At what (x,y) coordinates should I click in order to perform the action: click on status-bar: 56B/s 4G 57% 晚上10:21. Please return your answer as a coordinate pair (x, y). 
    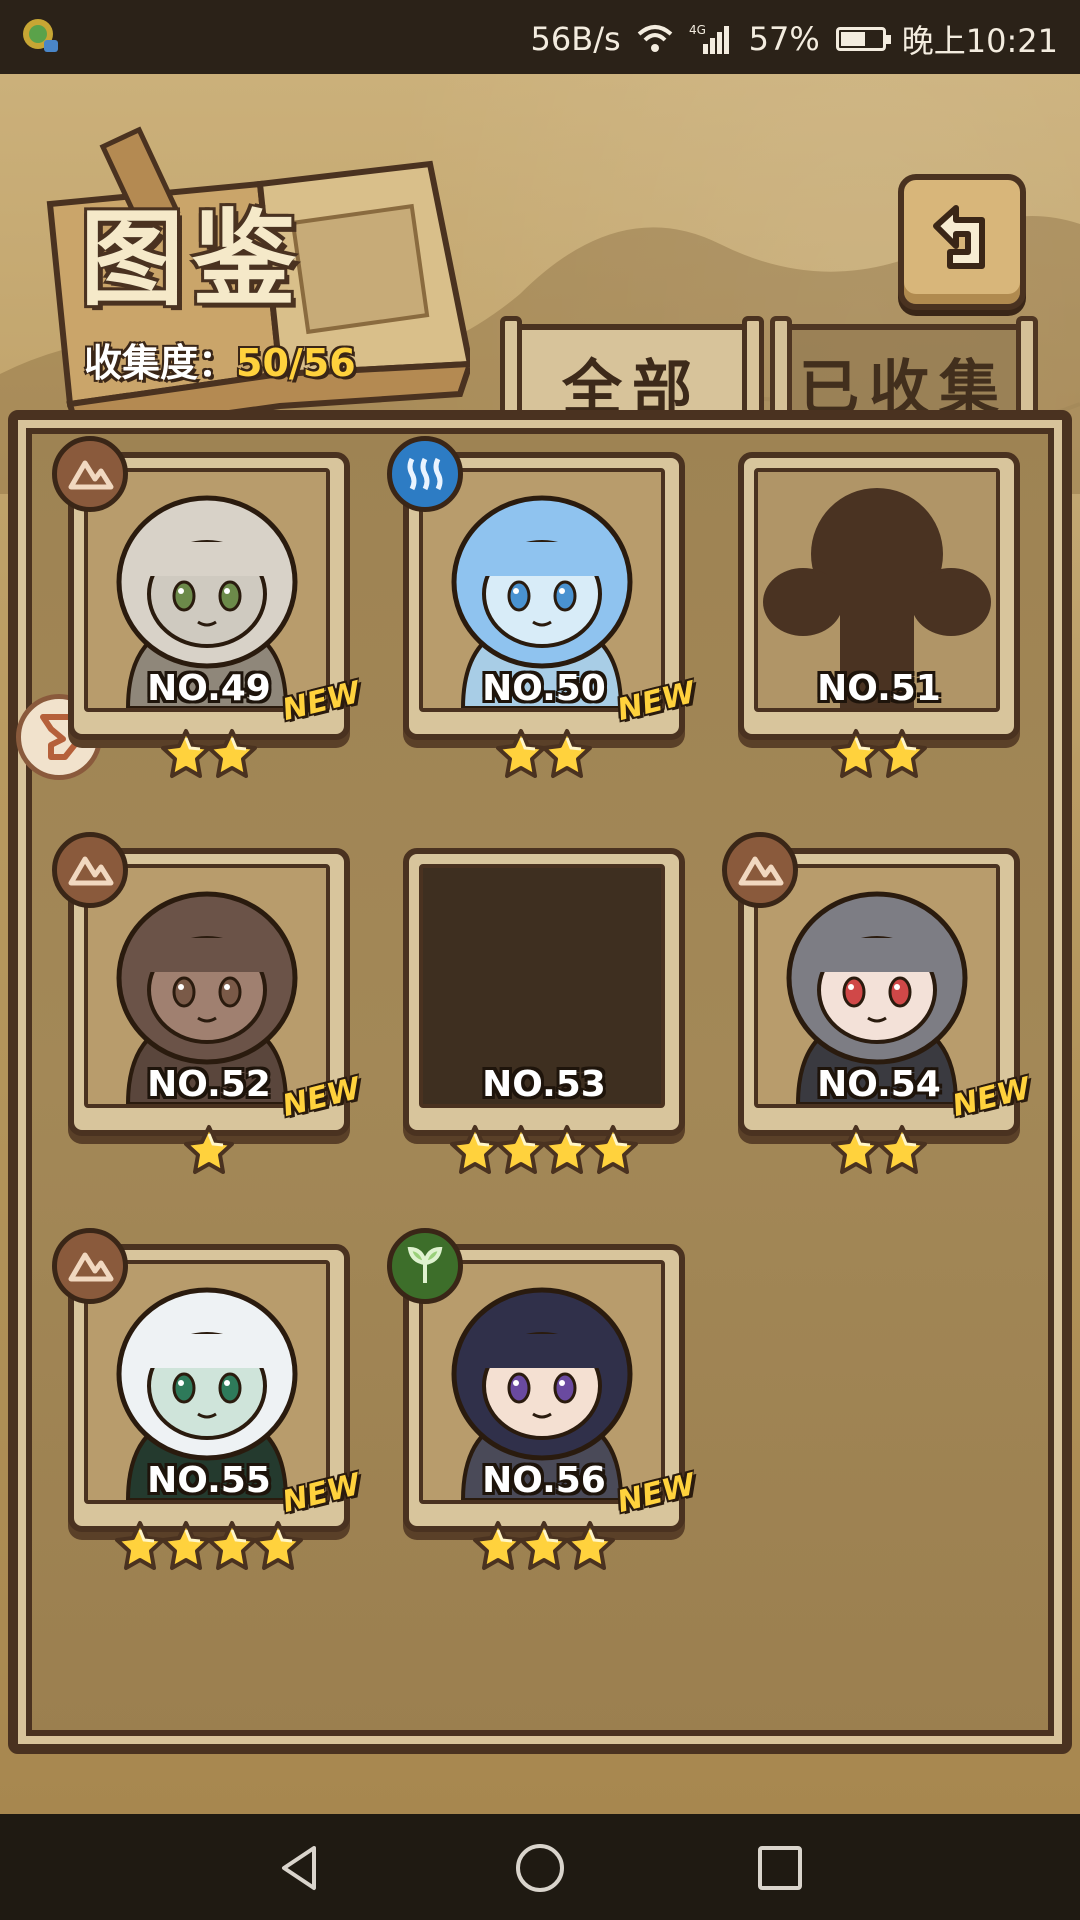
    Looking at the image, I should click on (540, 43).